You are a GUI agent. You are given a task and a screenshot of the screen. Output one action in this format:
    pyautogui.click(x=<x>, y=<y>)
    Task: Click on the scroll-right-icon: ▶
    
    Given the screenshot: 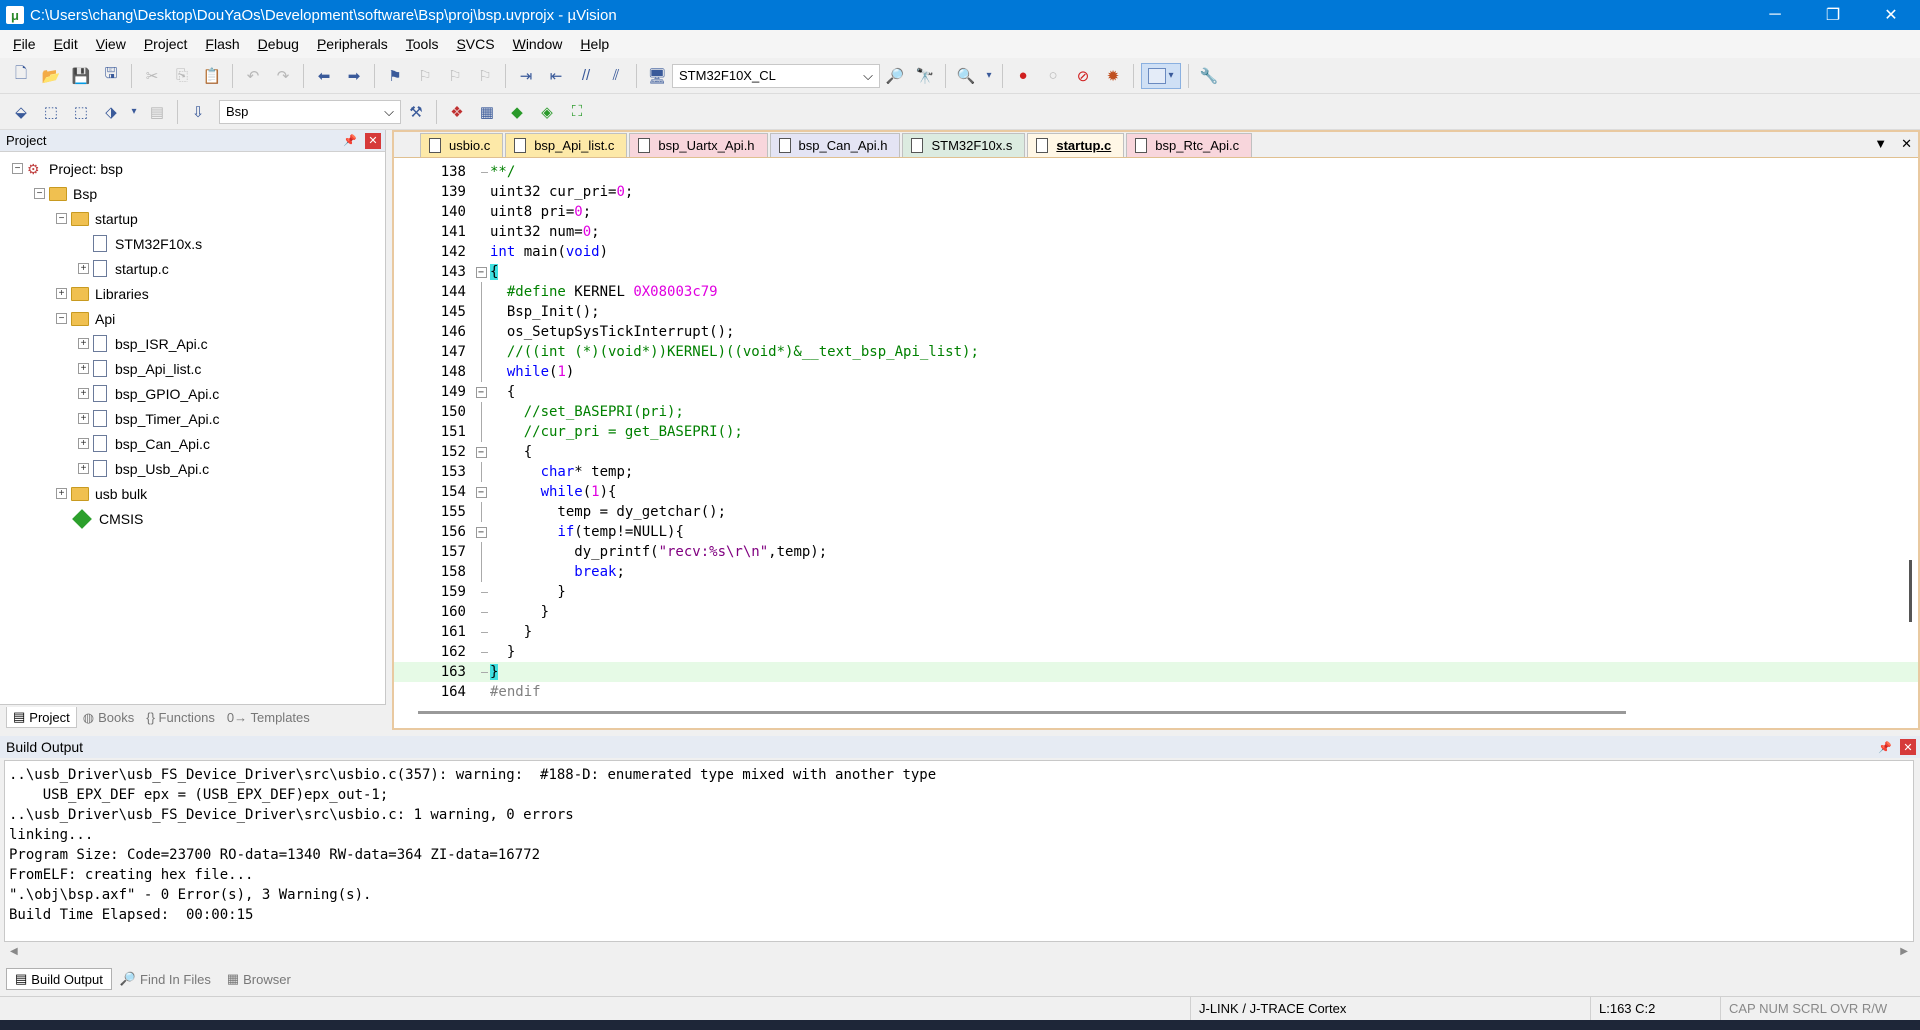 What is the action you would take?
    pyautogui.click(x=1904, y=951)
    